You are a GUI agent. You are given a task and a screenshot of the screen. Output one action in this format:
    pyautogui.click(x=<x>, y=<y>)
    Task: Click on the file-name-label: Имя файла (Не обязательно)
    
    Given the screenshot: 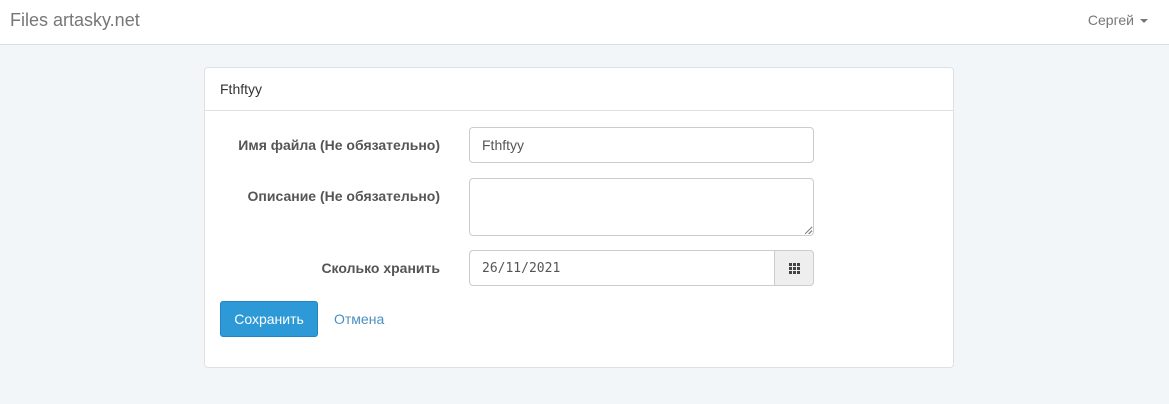 What is the action you would take?
    pyautogui.click(x=339, y=145)
    